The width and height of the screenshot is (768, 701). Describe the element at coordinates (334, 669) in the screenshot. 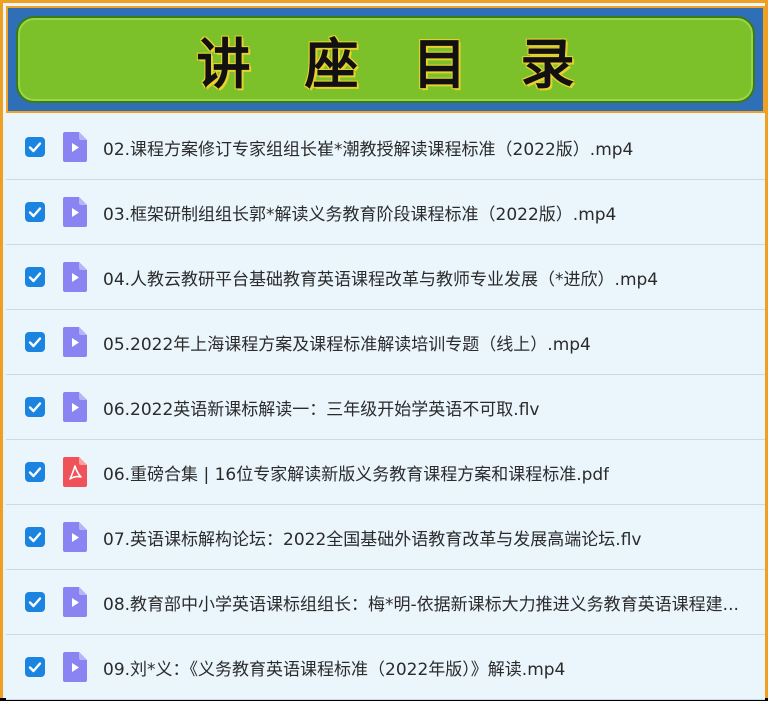

I see `file-name: 09.刘*义：《义务教育英语课程标准（2022年版）》解读.mp4` at that location.